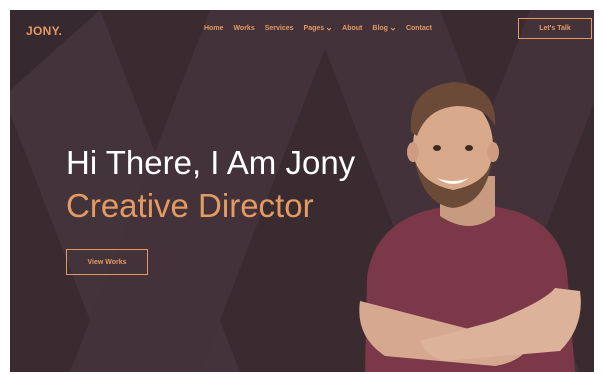 The height and width of the screenshot is (374, 604). I want to click on nav-label: Services, so click(279, 28).